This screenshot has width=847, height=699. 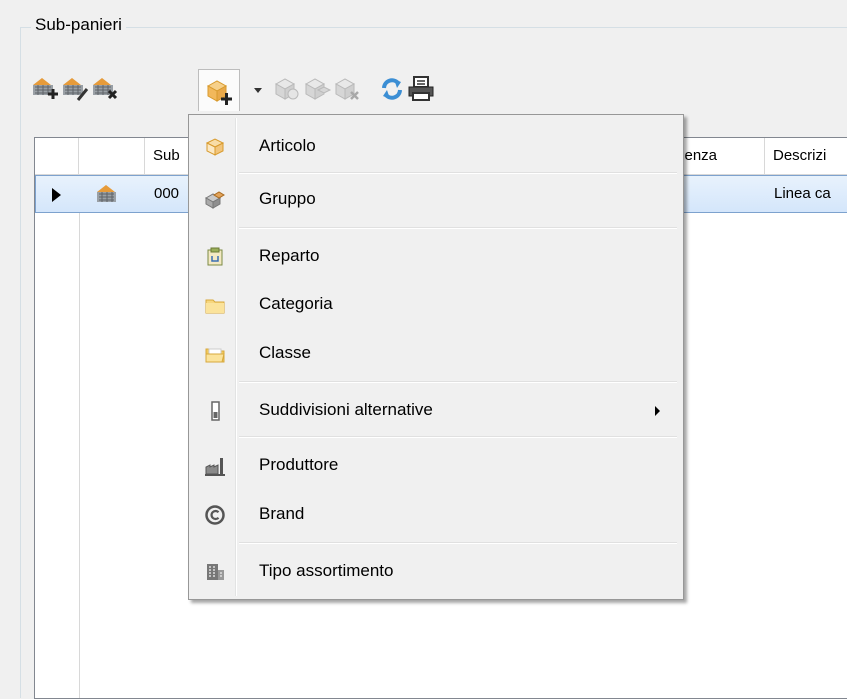 I want to click on toolbar, so click(x=288, y=90).